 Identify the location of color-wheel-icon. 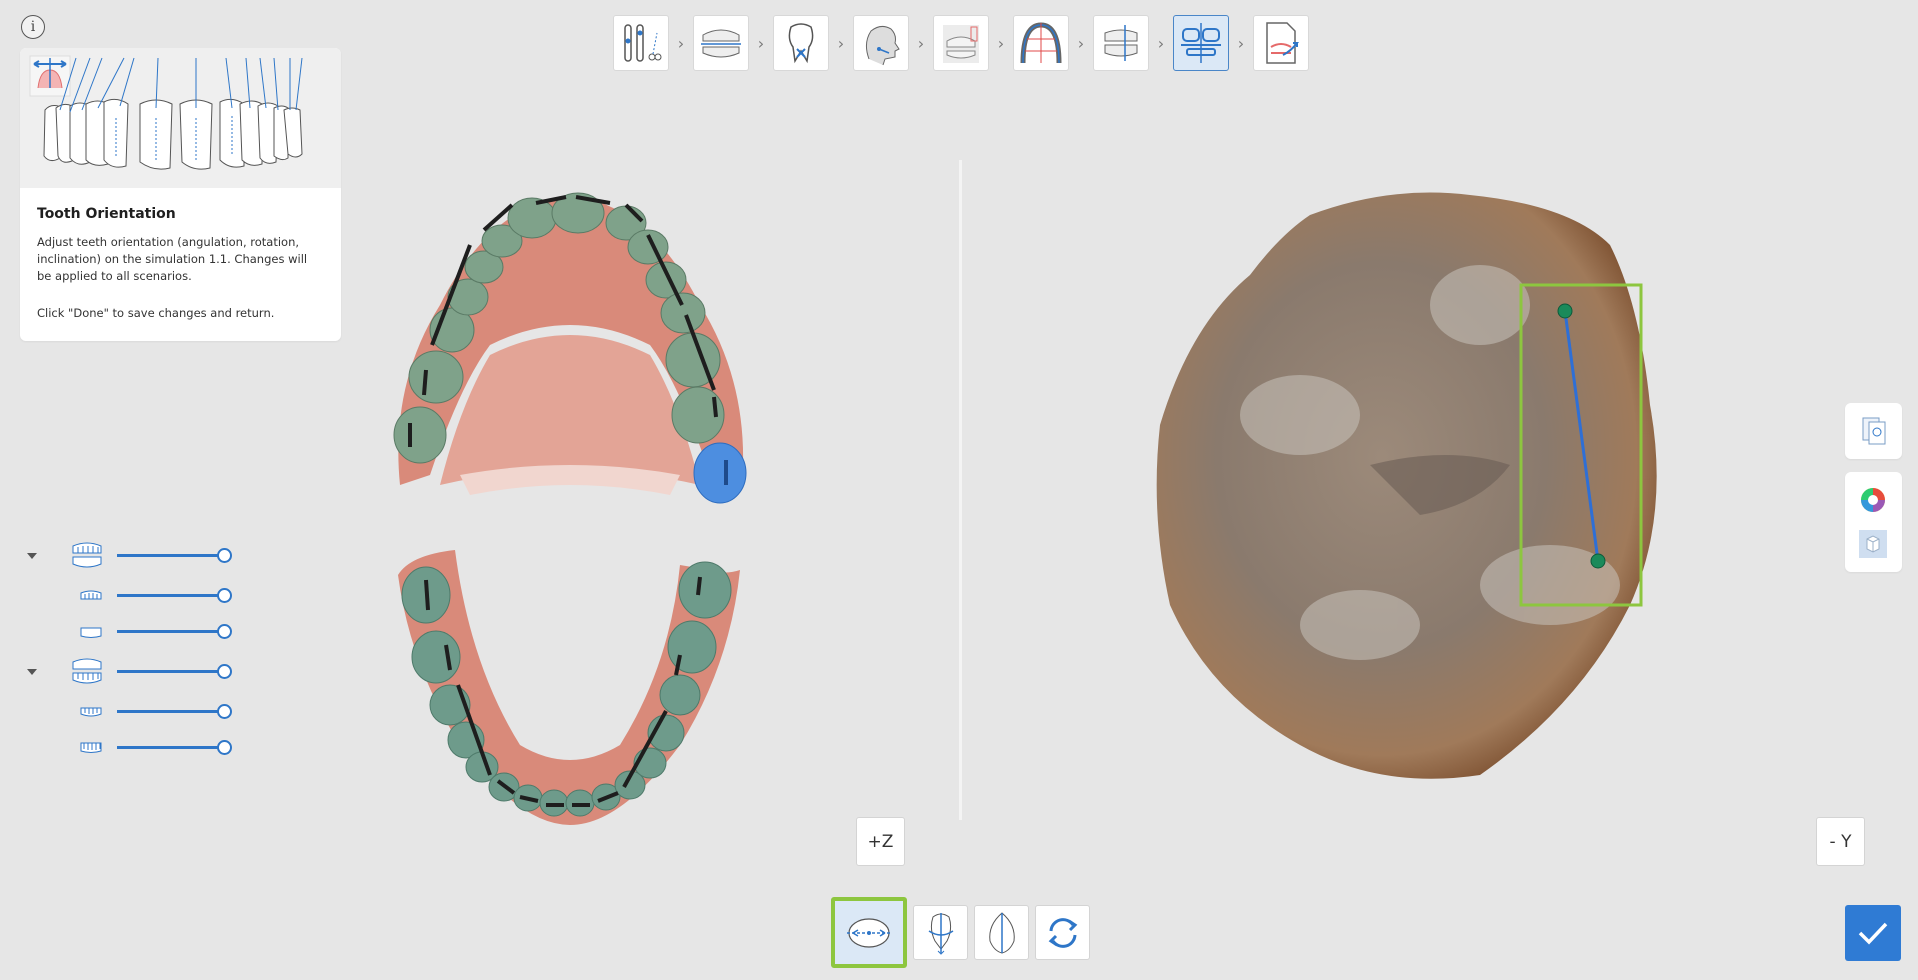
(1873, 500).